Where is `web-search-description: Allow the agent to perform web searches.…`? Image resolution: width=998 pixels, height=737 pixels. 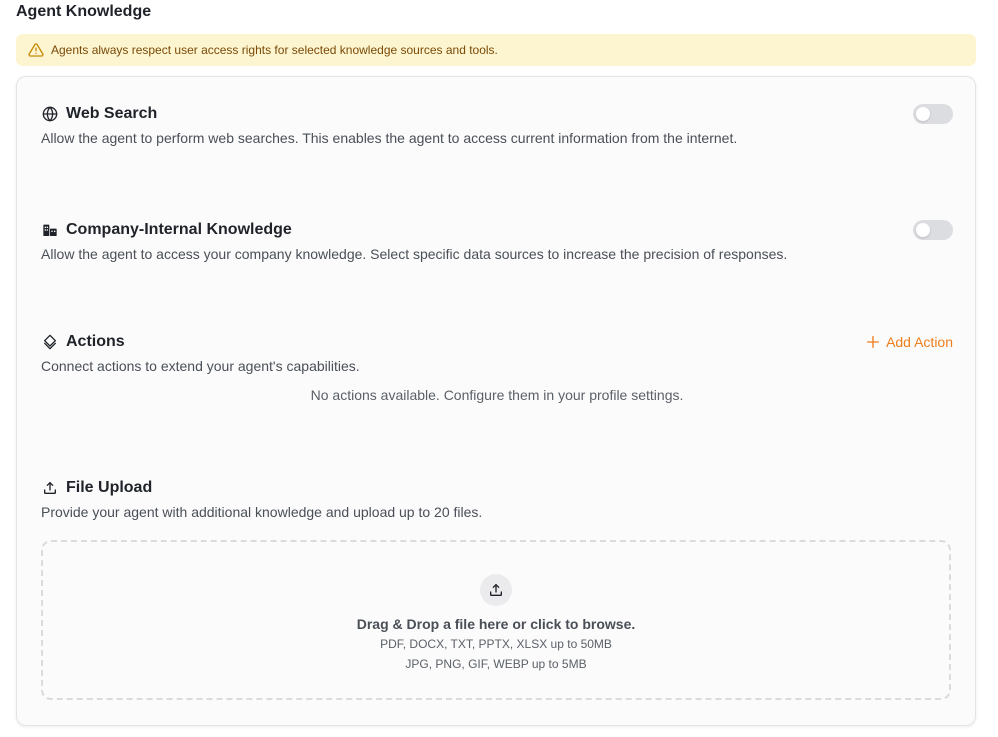
web-search-description: Allow the agent to perform web searches.… is located at coordinates (389, 138).